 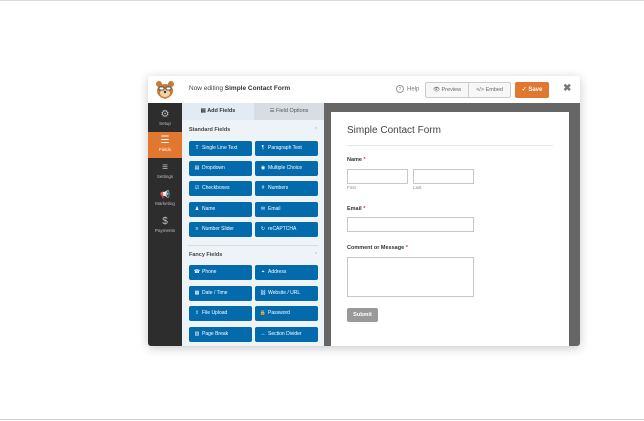 I want to click on tab-label: Field Options, so click(x=292, y=111).